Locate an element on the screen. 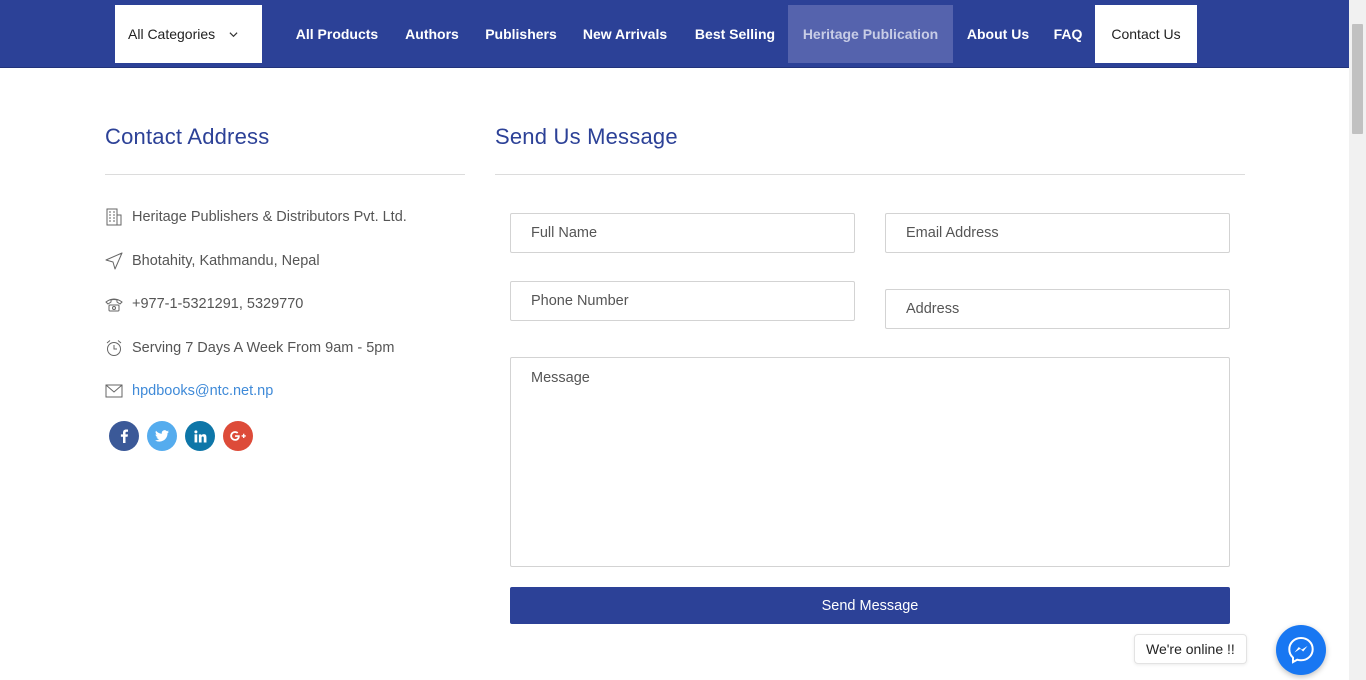 The image size is (1366, 680). nav-heritage-publication: Heritage Publication is located at coordinates (870, 34).